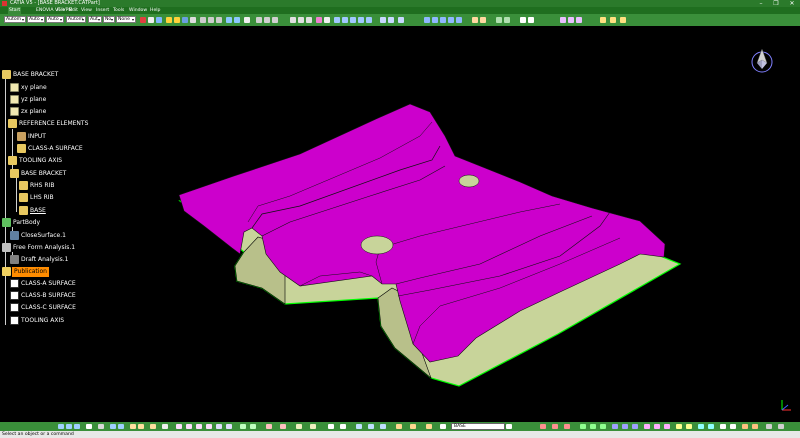 Image resolution: width=800 pixels, height=438 pixels. I want to click on combo-transparency: Auto ▾, so click(36, 19).